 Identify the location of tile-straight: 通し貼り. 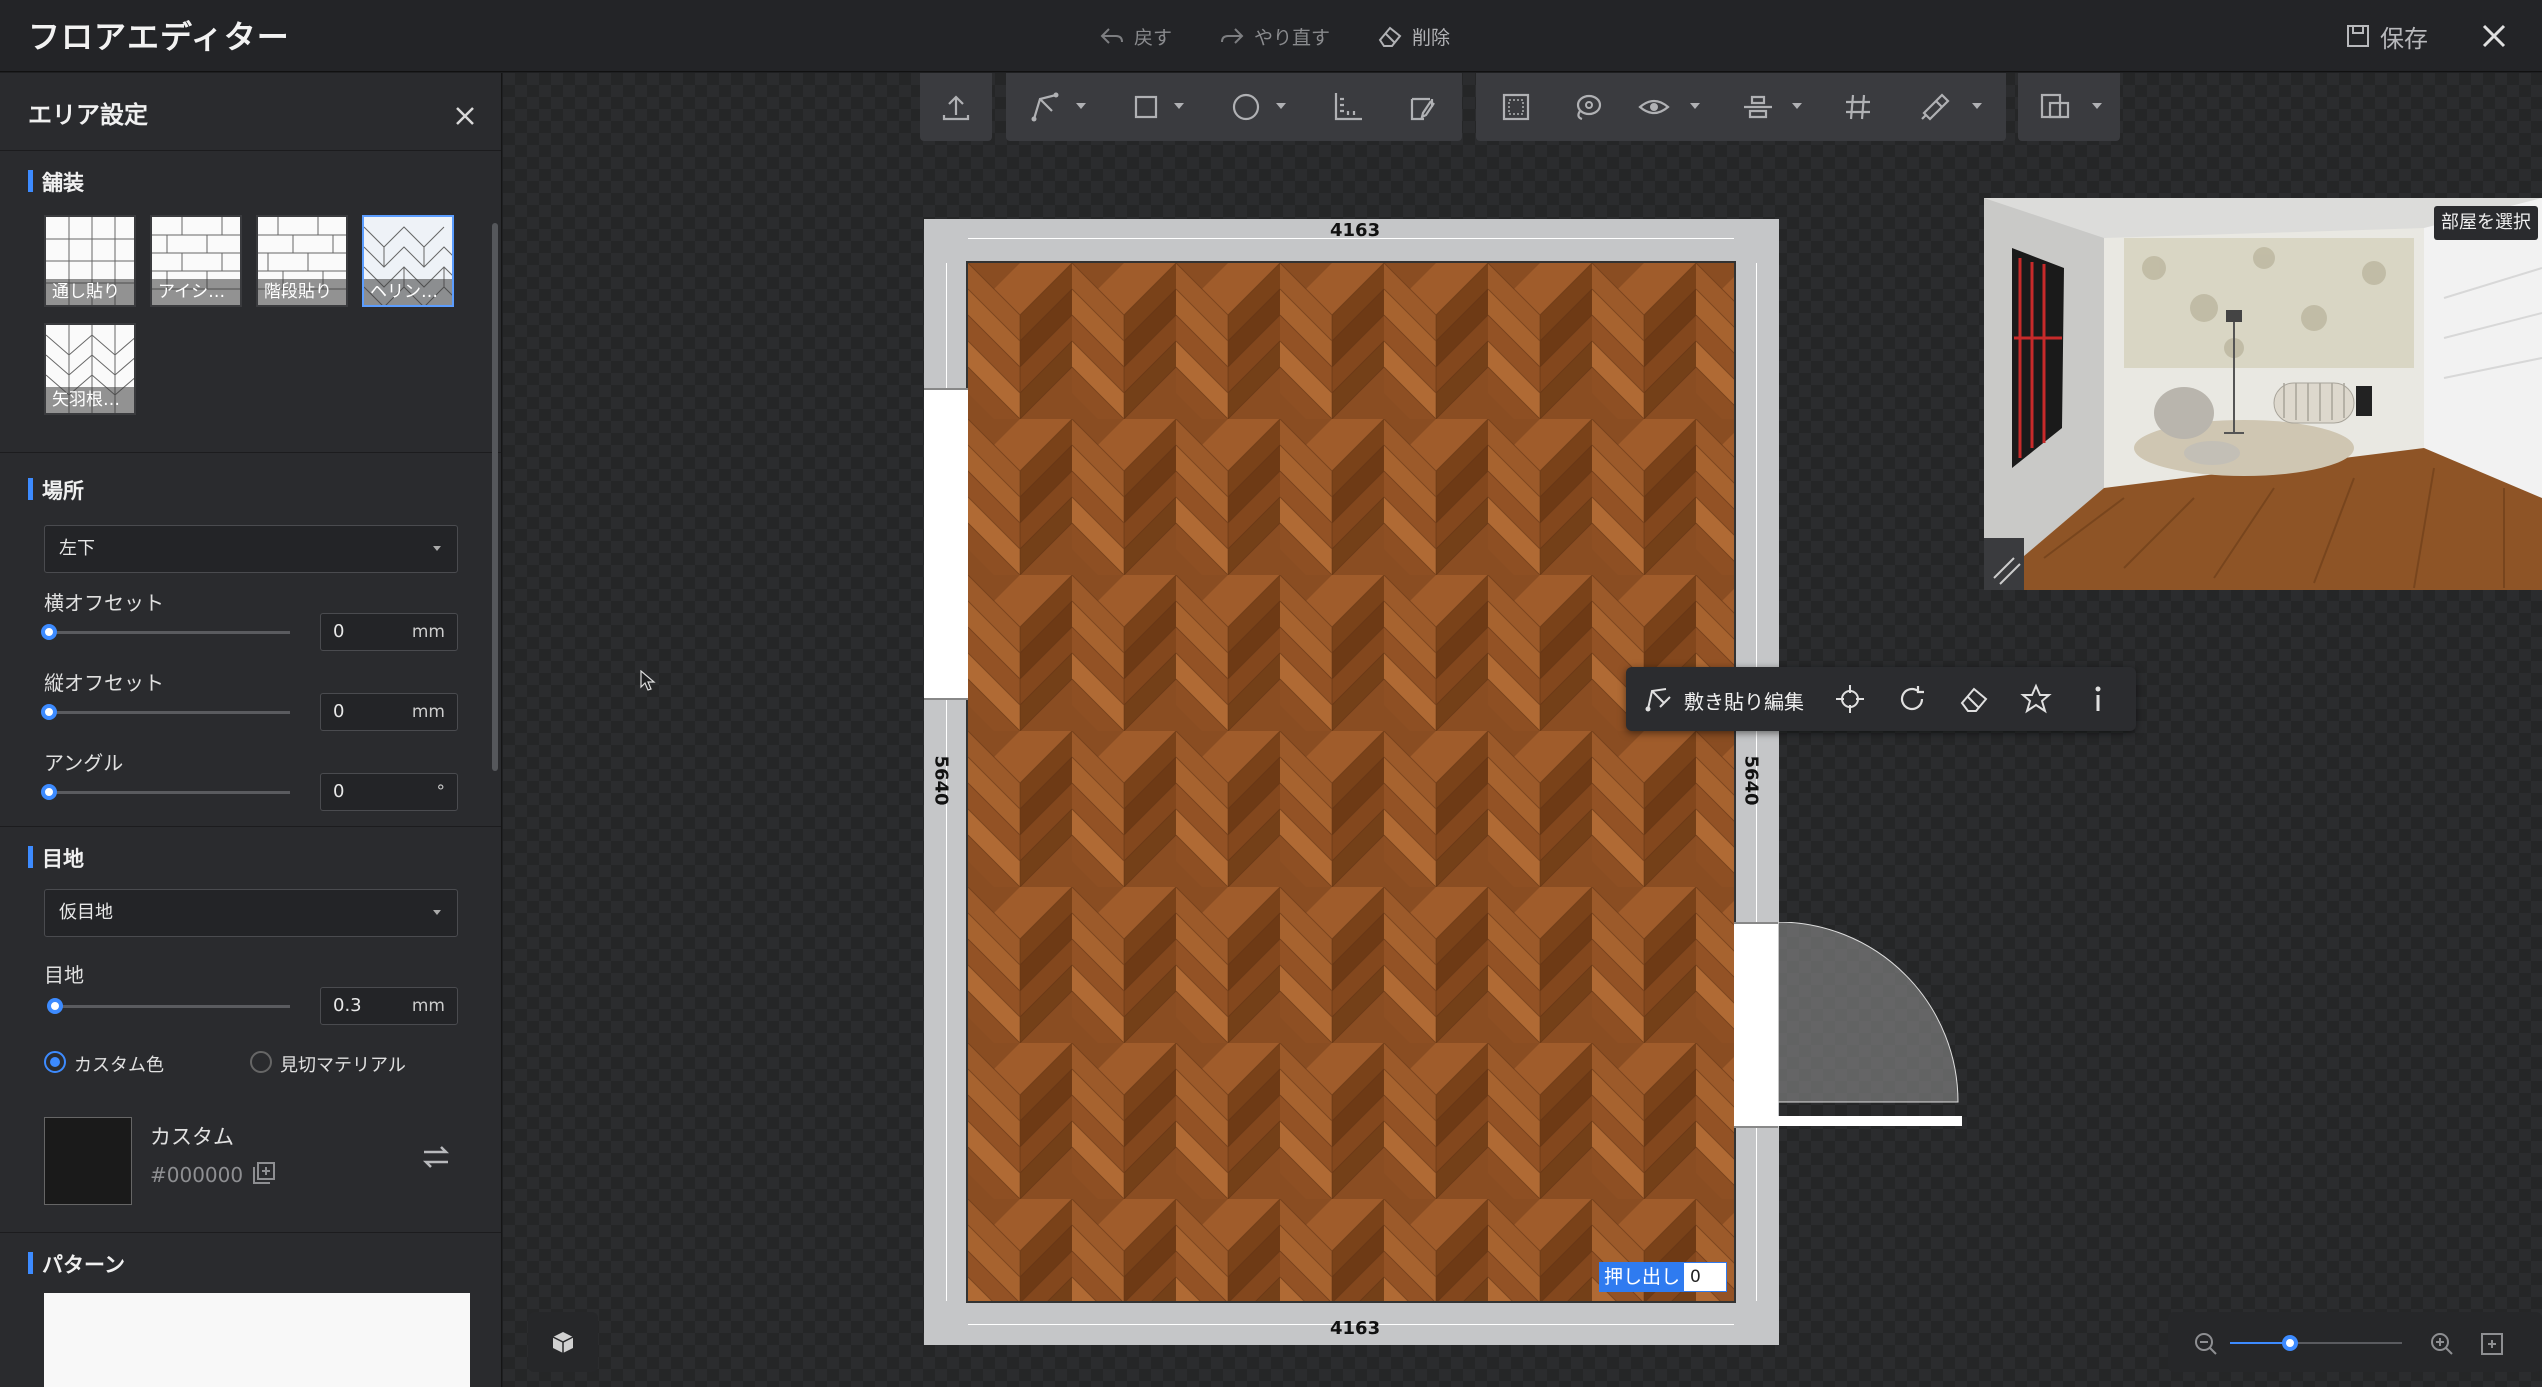
(90, 261).